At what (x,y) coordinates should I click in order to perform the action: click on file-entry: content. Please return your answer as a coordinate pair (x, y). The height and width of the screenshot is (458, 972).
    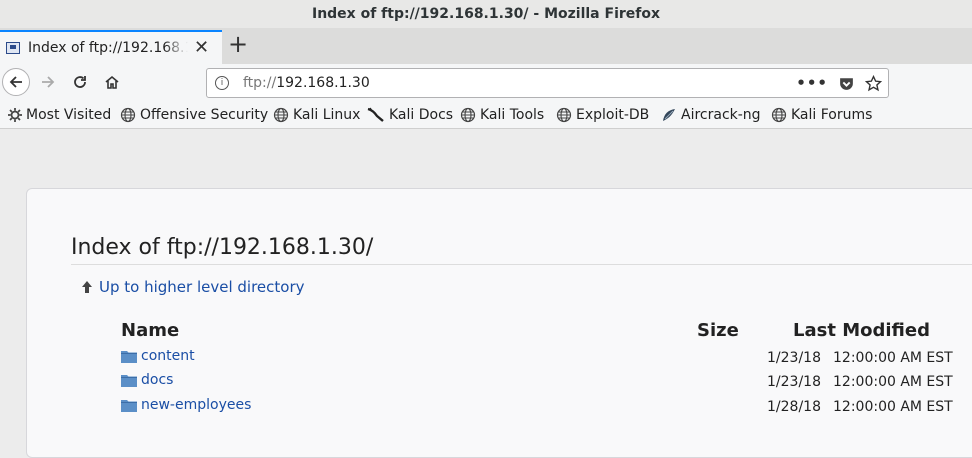
    Looking at the image, I should click on (158, 356).